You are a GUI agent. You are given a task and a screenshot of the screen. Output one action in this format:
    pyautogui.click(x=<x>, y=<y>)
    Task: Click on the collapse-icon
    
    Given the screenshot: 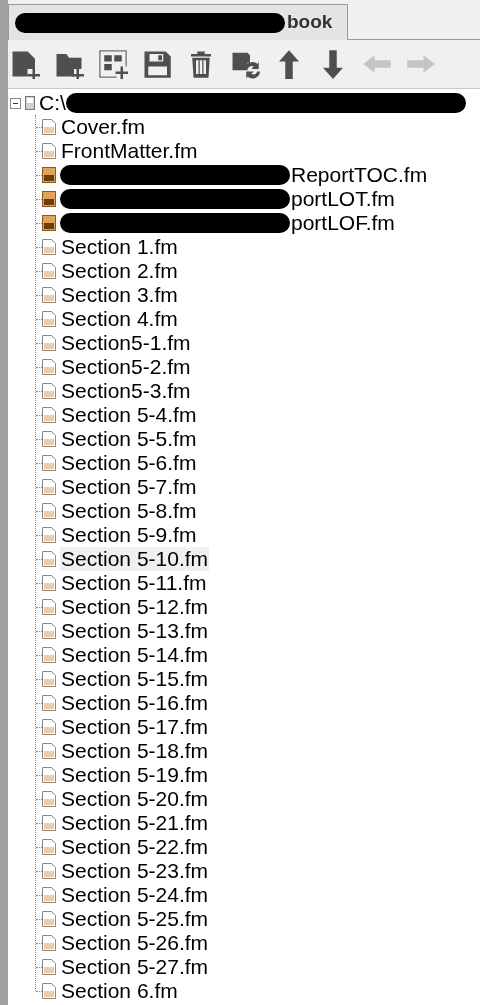 What is the action you would take?
    pyautogui.click(x=15, y=103)
    